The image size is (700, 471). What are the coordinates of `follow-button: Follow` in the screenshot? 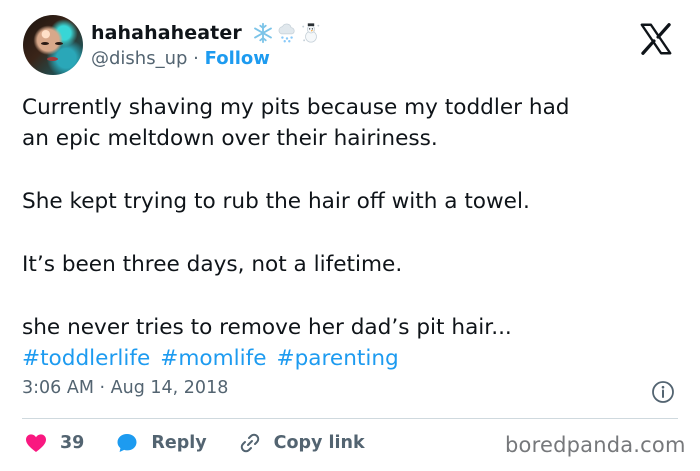 It's located at (237, 58).